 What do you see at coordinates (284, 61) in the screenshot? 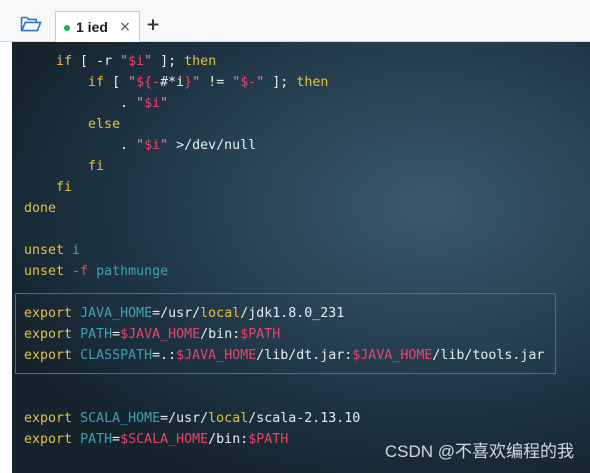
I see `terminal-line: if [ -r "$i" ]; then` at bounding box center [284, 61].